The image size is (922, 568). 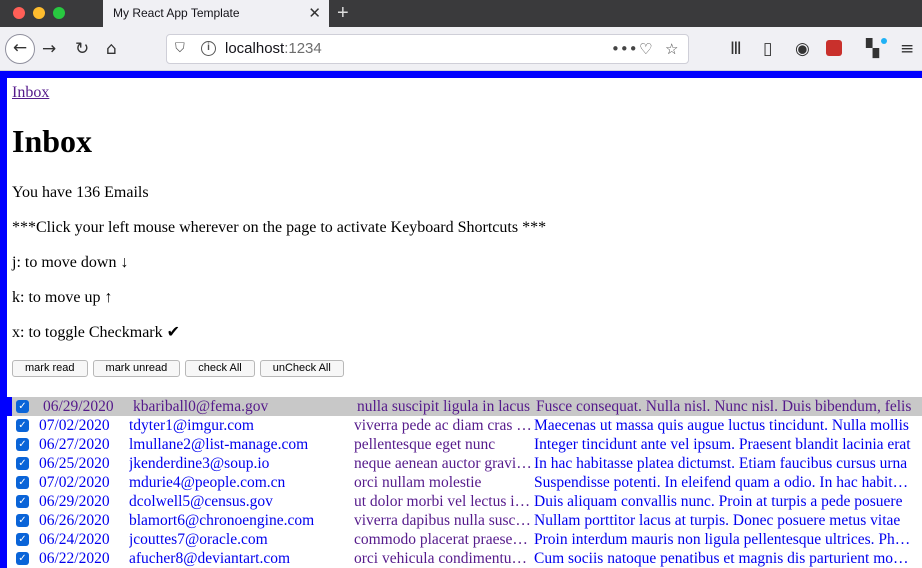 What do you see at coordinates (443, 463) in the screenshot?
I see `email-subject: neque aenean auctor gravida sem` at bounding box center [443, 463].